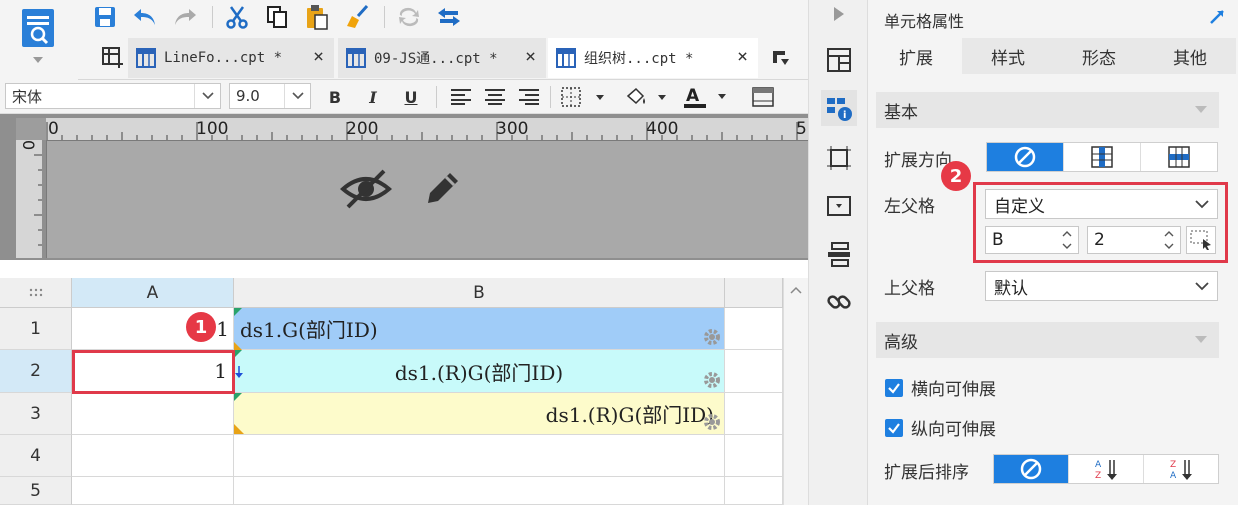 This screenshot has width=1238, height=505. I want to click on italic-button: I, so click(373, 97).